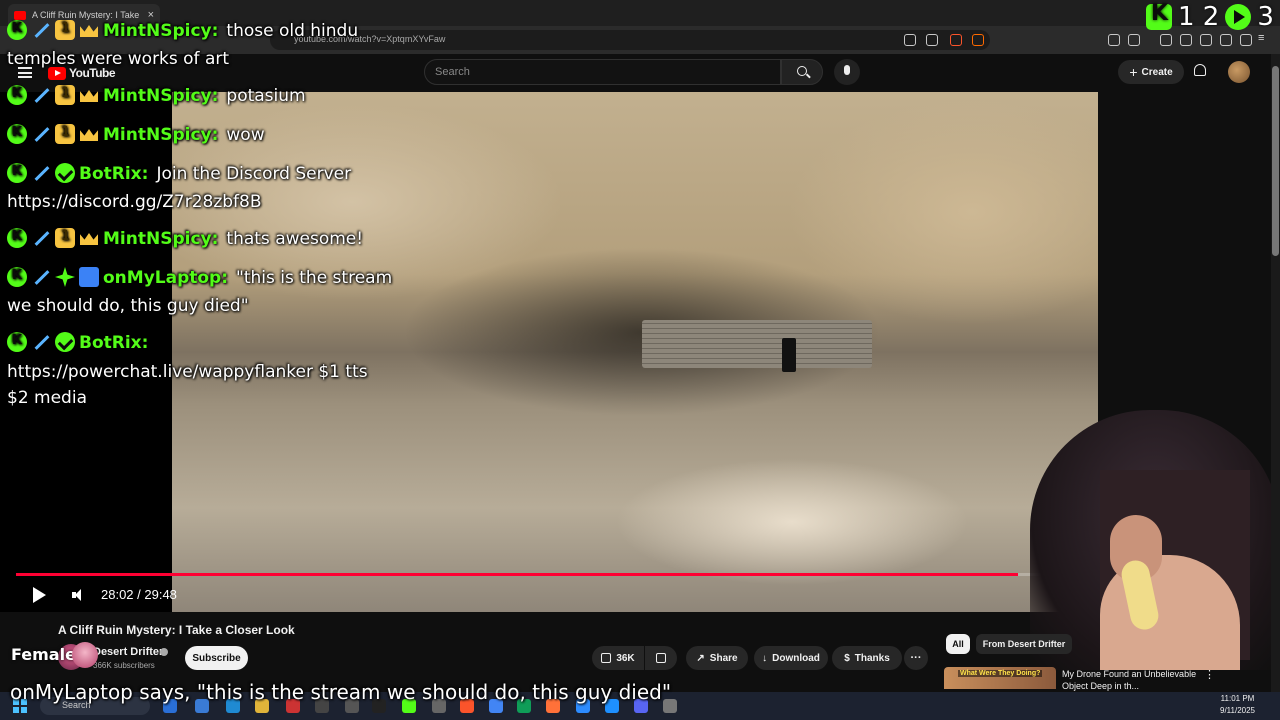 The width and height of the screenshot is (1280, 720). I want to click on volume-icon, so click(79, 595).